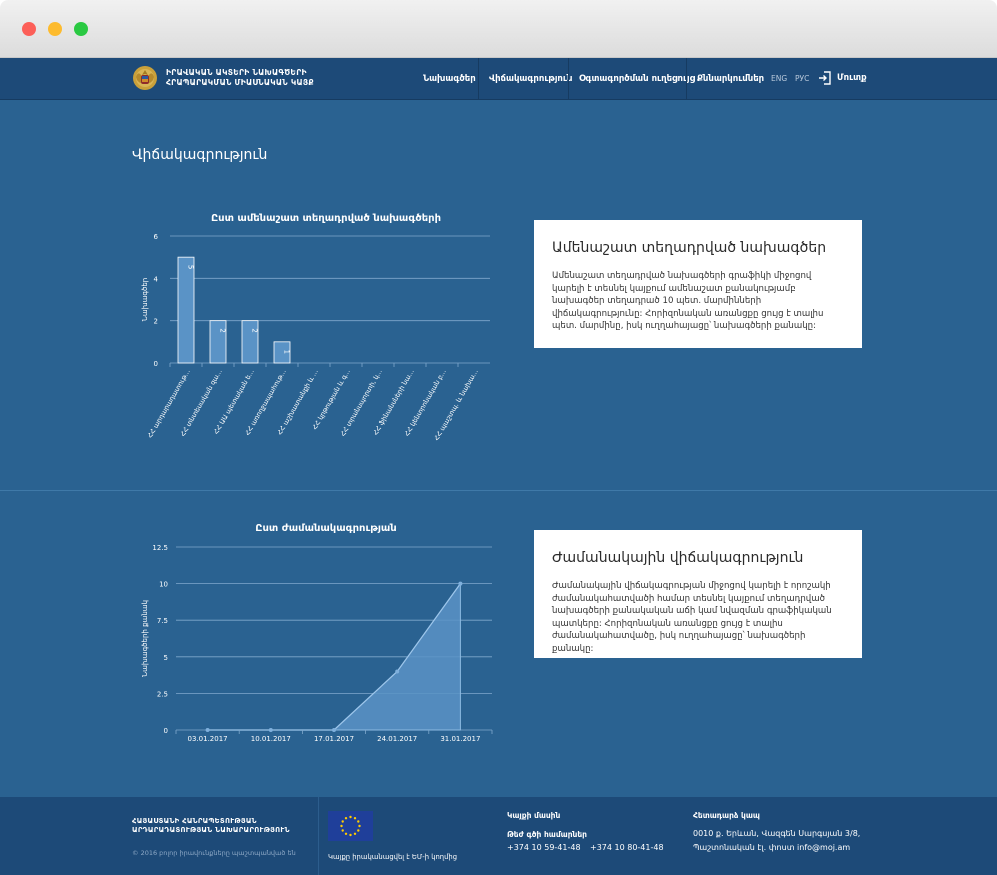 This screenshot has width=997, height=875. Describe the element at coordinates (166, 731) in the screenshot. I see `y-tick-label: 0` at that location.